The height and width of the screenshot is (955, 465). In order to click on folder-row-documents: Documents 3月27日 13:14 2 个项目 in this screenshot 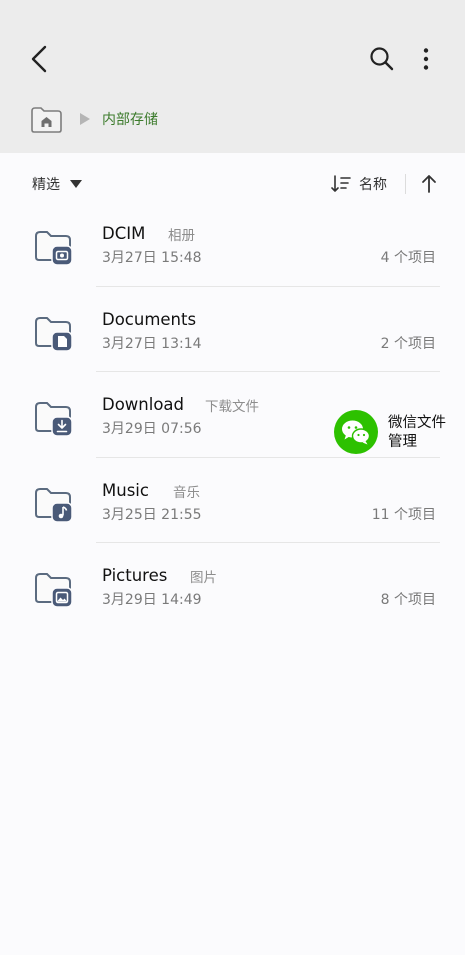, I will do `click(232, 329)`.